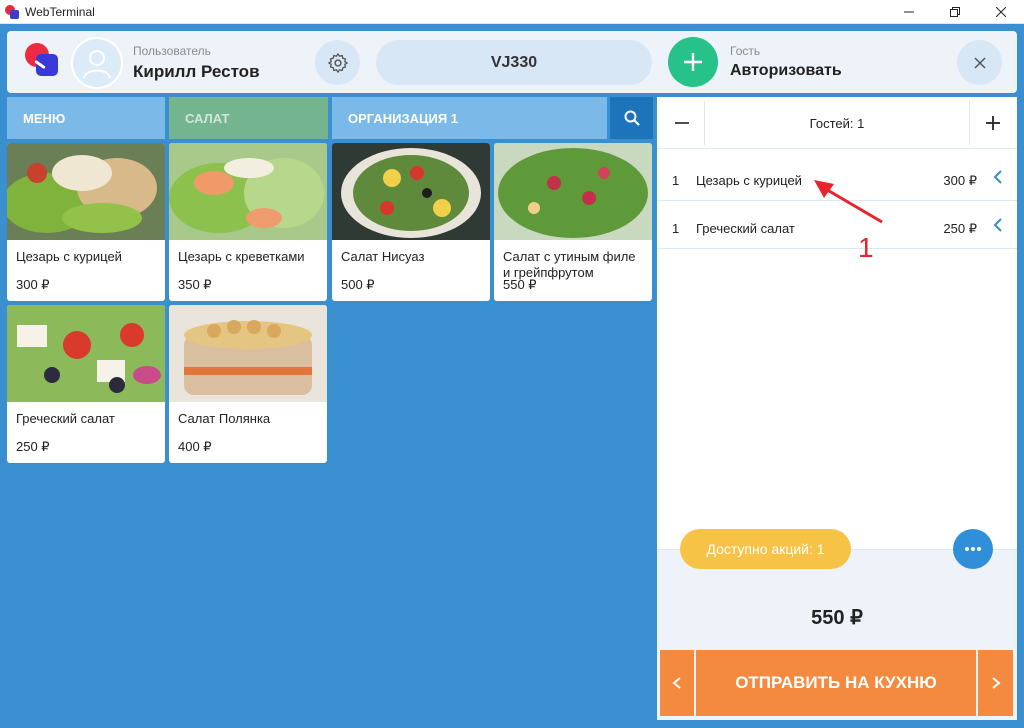 The width and height of the screenshot is (1024, 728). I want to click on authorize-guest-link: Авторизовать, so click(786, 71).